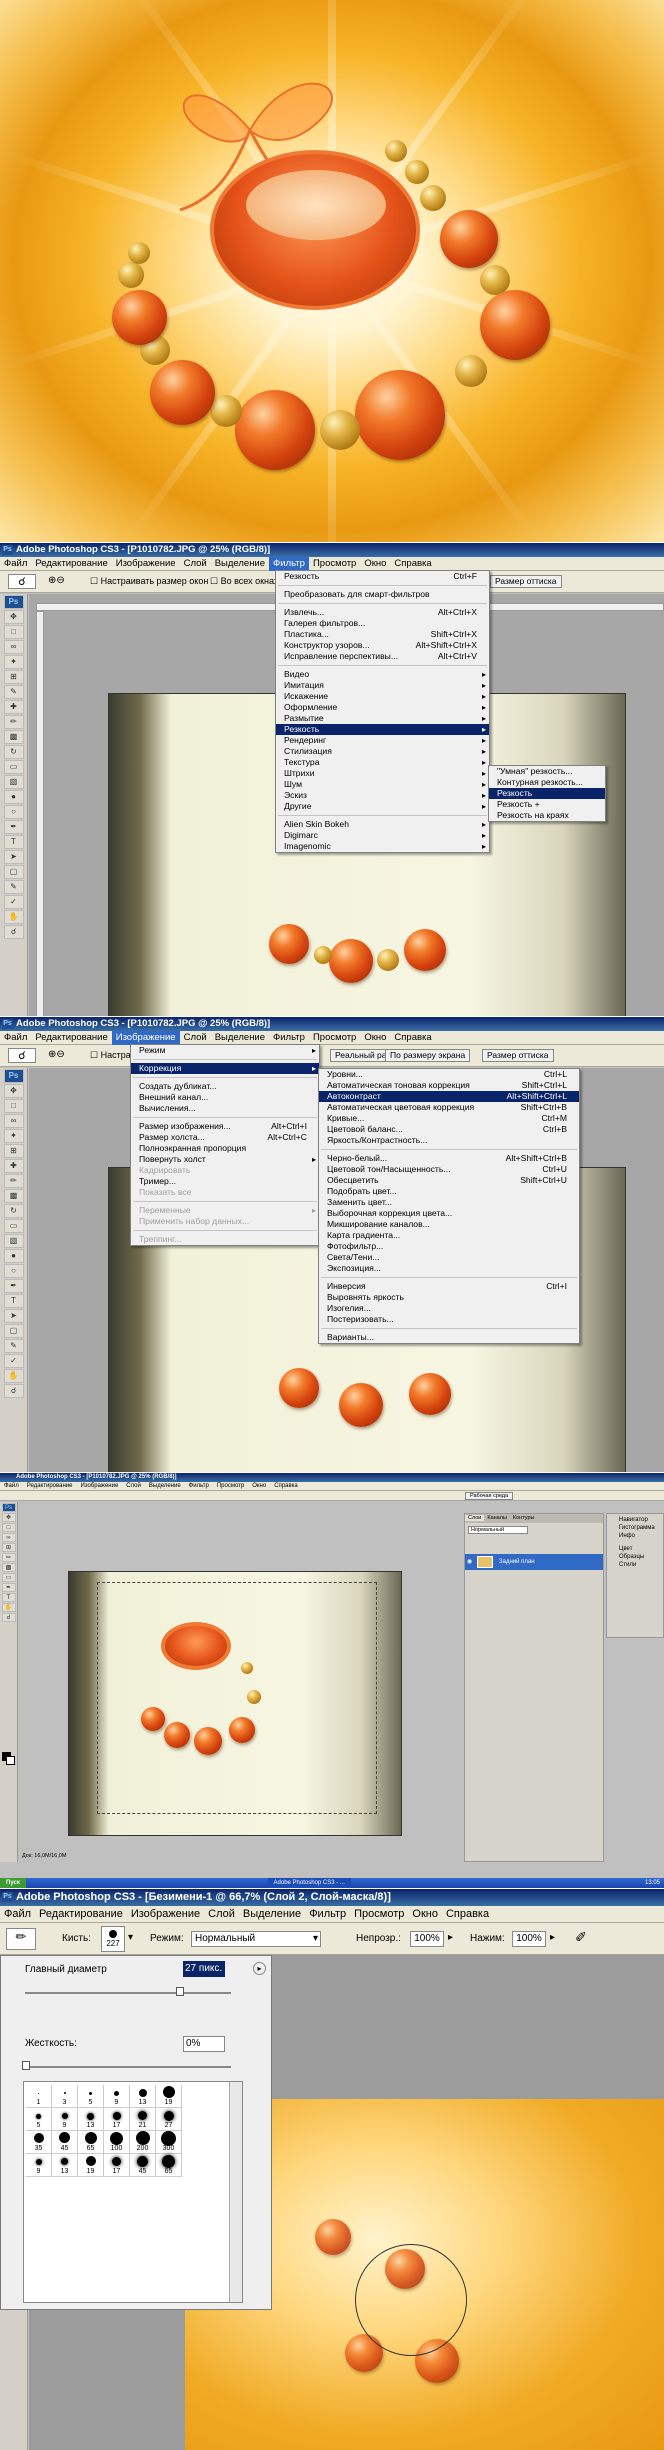  I want to click on image-menu-item: Полноэкранная пропорция, so click(225, 1148).